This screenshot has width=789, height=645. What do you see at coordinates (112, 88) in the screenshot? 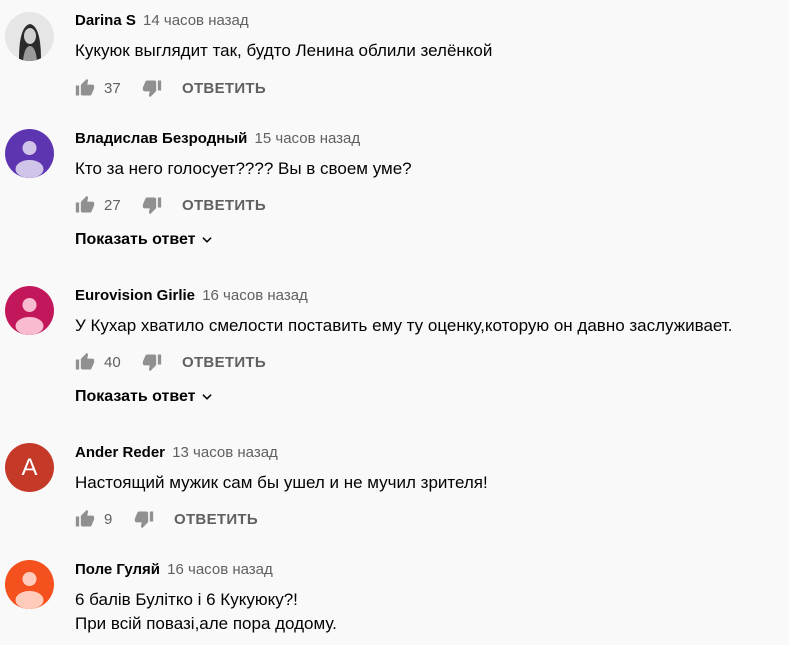
I see `like-count: 37` at bounding box center [112, 88].